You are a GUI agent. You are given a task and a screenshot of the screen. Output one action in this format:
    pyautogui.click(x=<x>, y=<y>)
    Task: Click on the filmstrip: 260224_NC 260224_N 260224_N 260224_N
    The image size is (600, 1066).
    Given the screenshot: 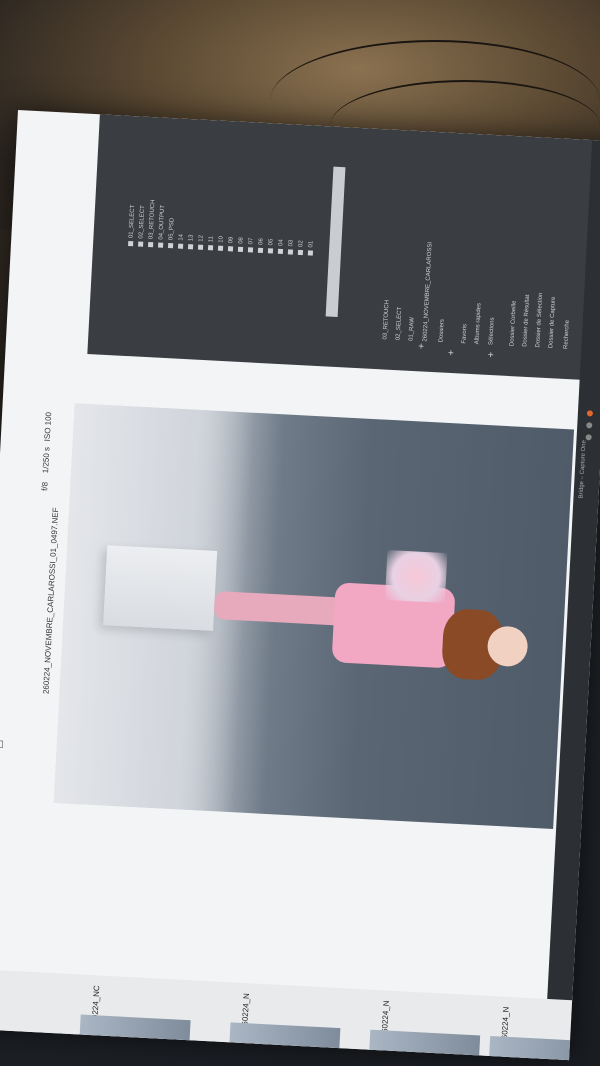 What is the action you would take?
    pyautogui.click(x=300, y=1014)
    